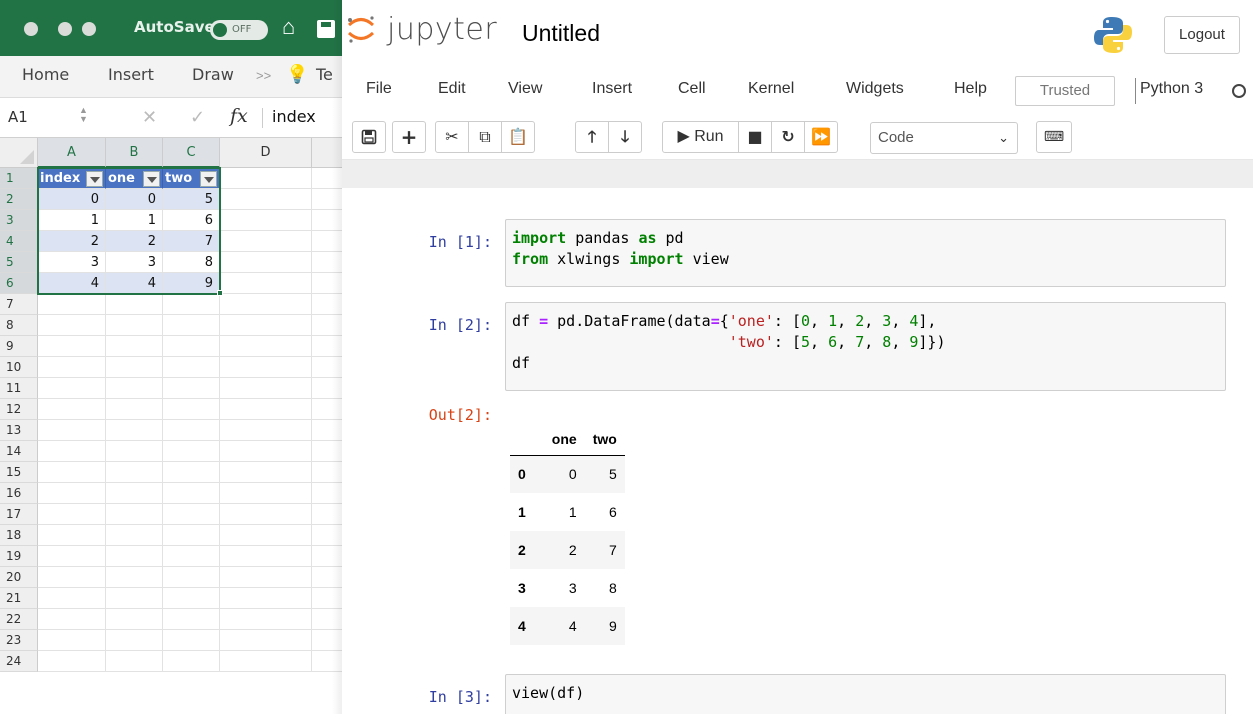 The image size is (1253, 714). I want to click on save-button, so click(369, 137).